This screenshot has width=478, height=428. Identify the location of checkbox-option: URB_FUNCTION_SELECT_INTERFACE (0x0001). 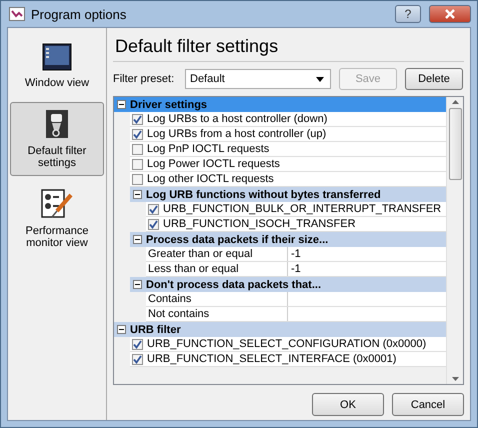
(288, 359).